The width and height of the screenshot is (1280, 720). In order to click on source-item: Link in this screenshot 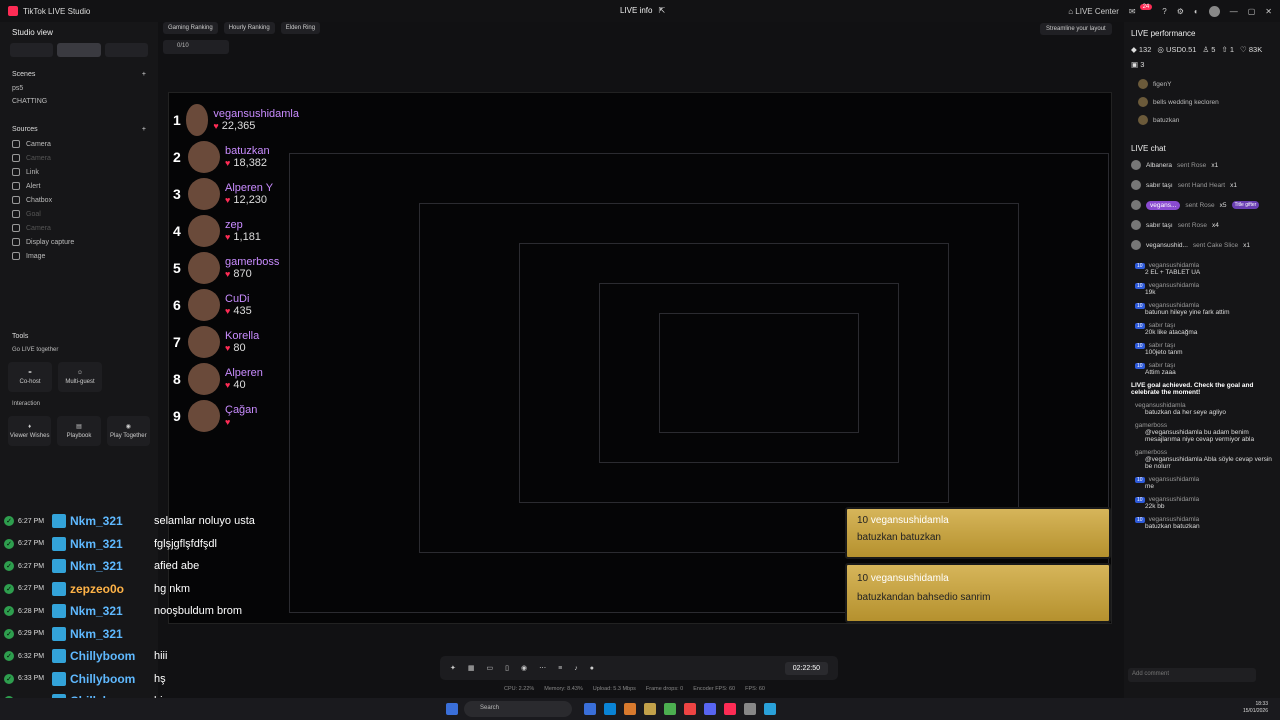, I will do `click(79, 172)`.